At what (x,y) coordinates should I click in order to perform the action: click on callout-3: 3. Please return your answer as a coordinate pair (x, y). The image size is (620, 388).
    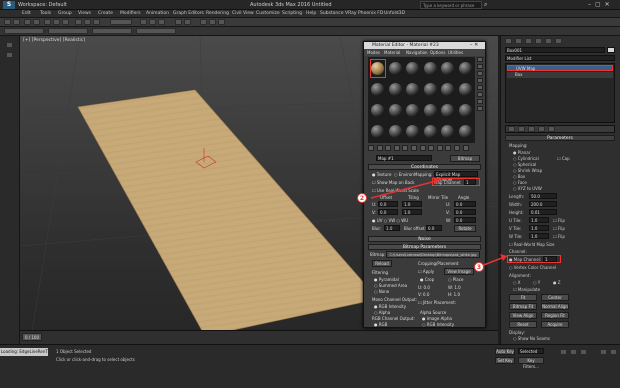
    Looking at the image, I should click on (479, 267).